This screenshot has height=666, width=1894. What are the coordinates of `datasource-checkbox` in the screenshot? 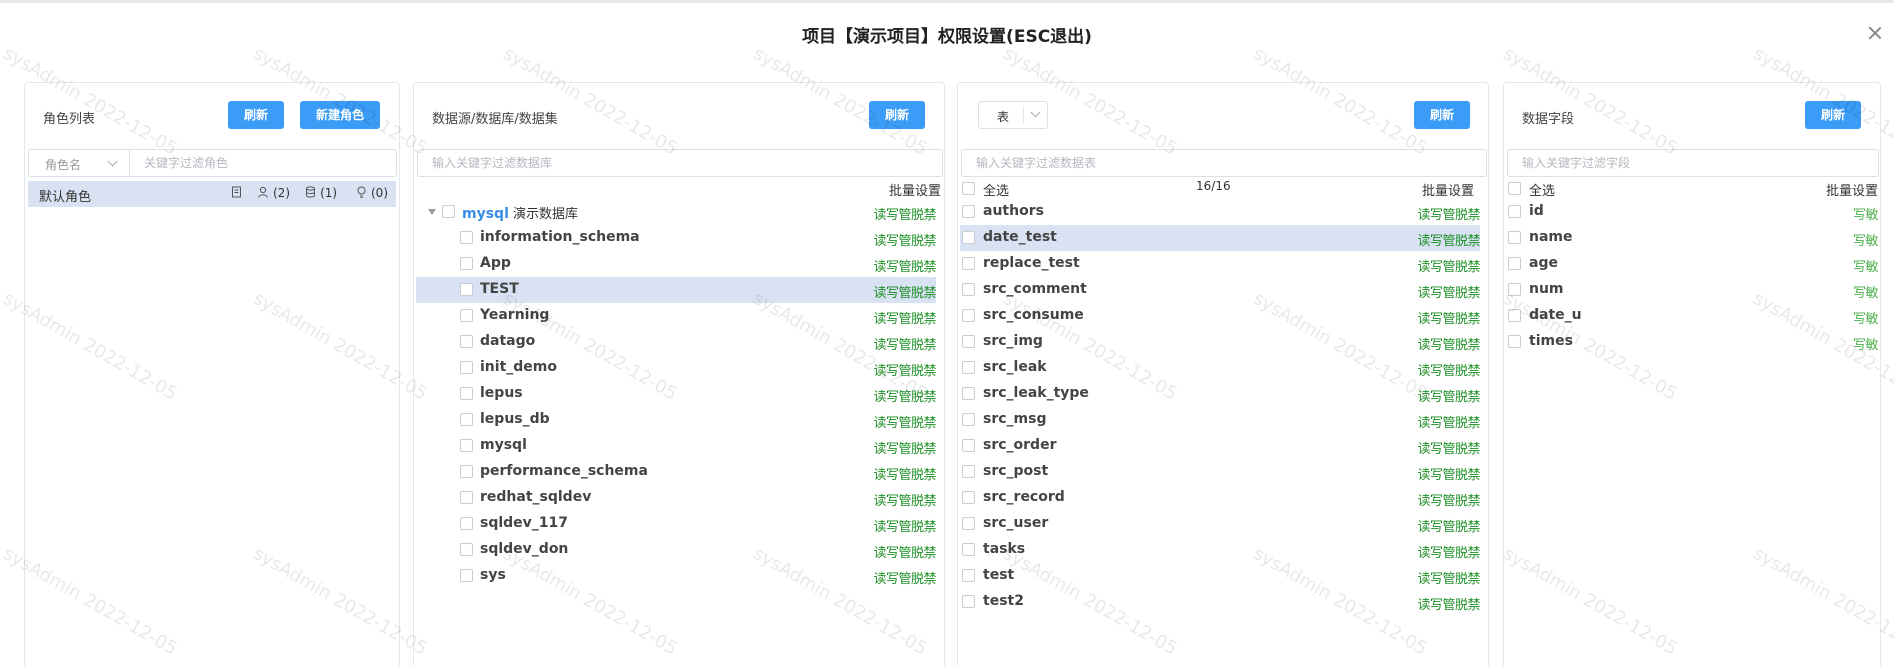 It's located at (448, 211).